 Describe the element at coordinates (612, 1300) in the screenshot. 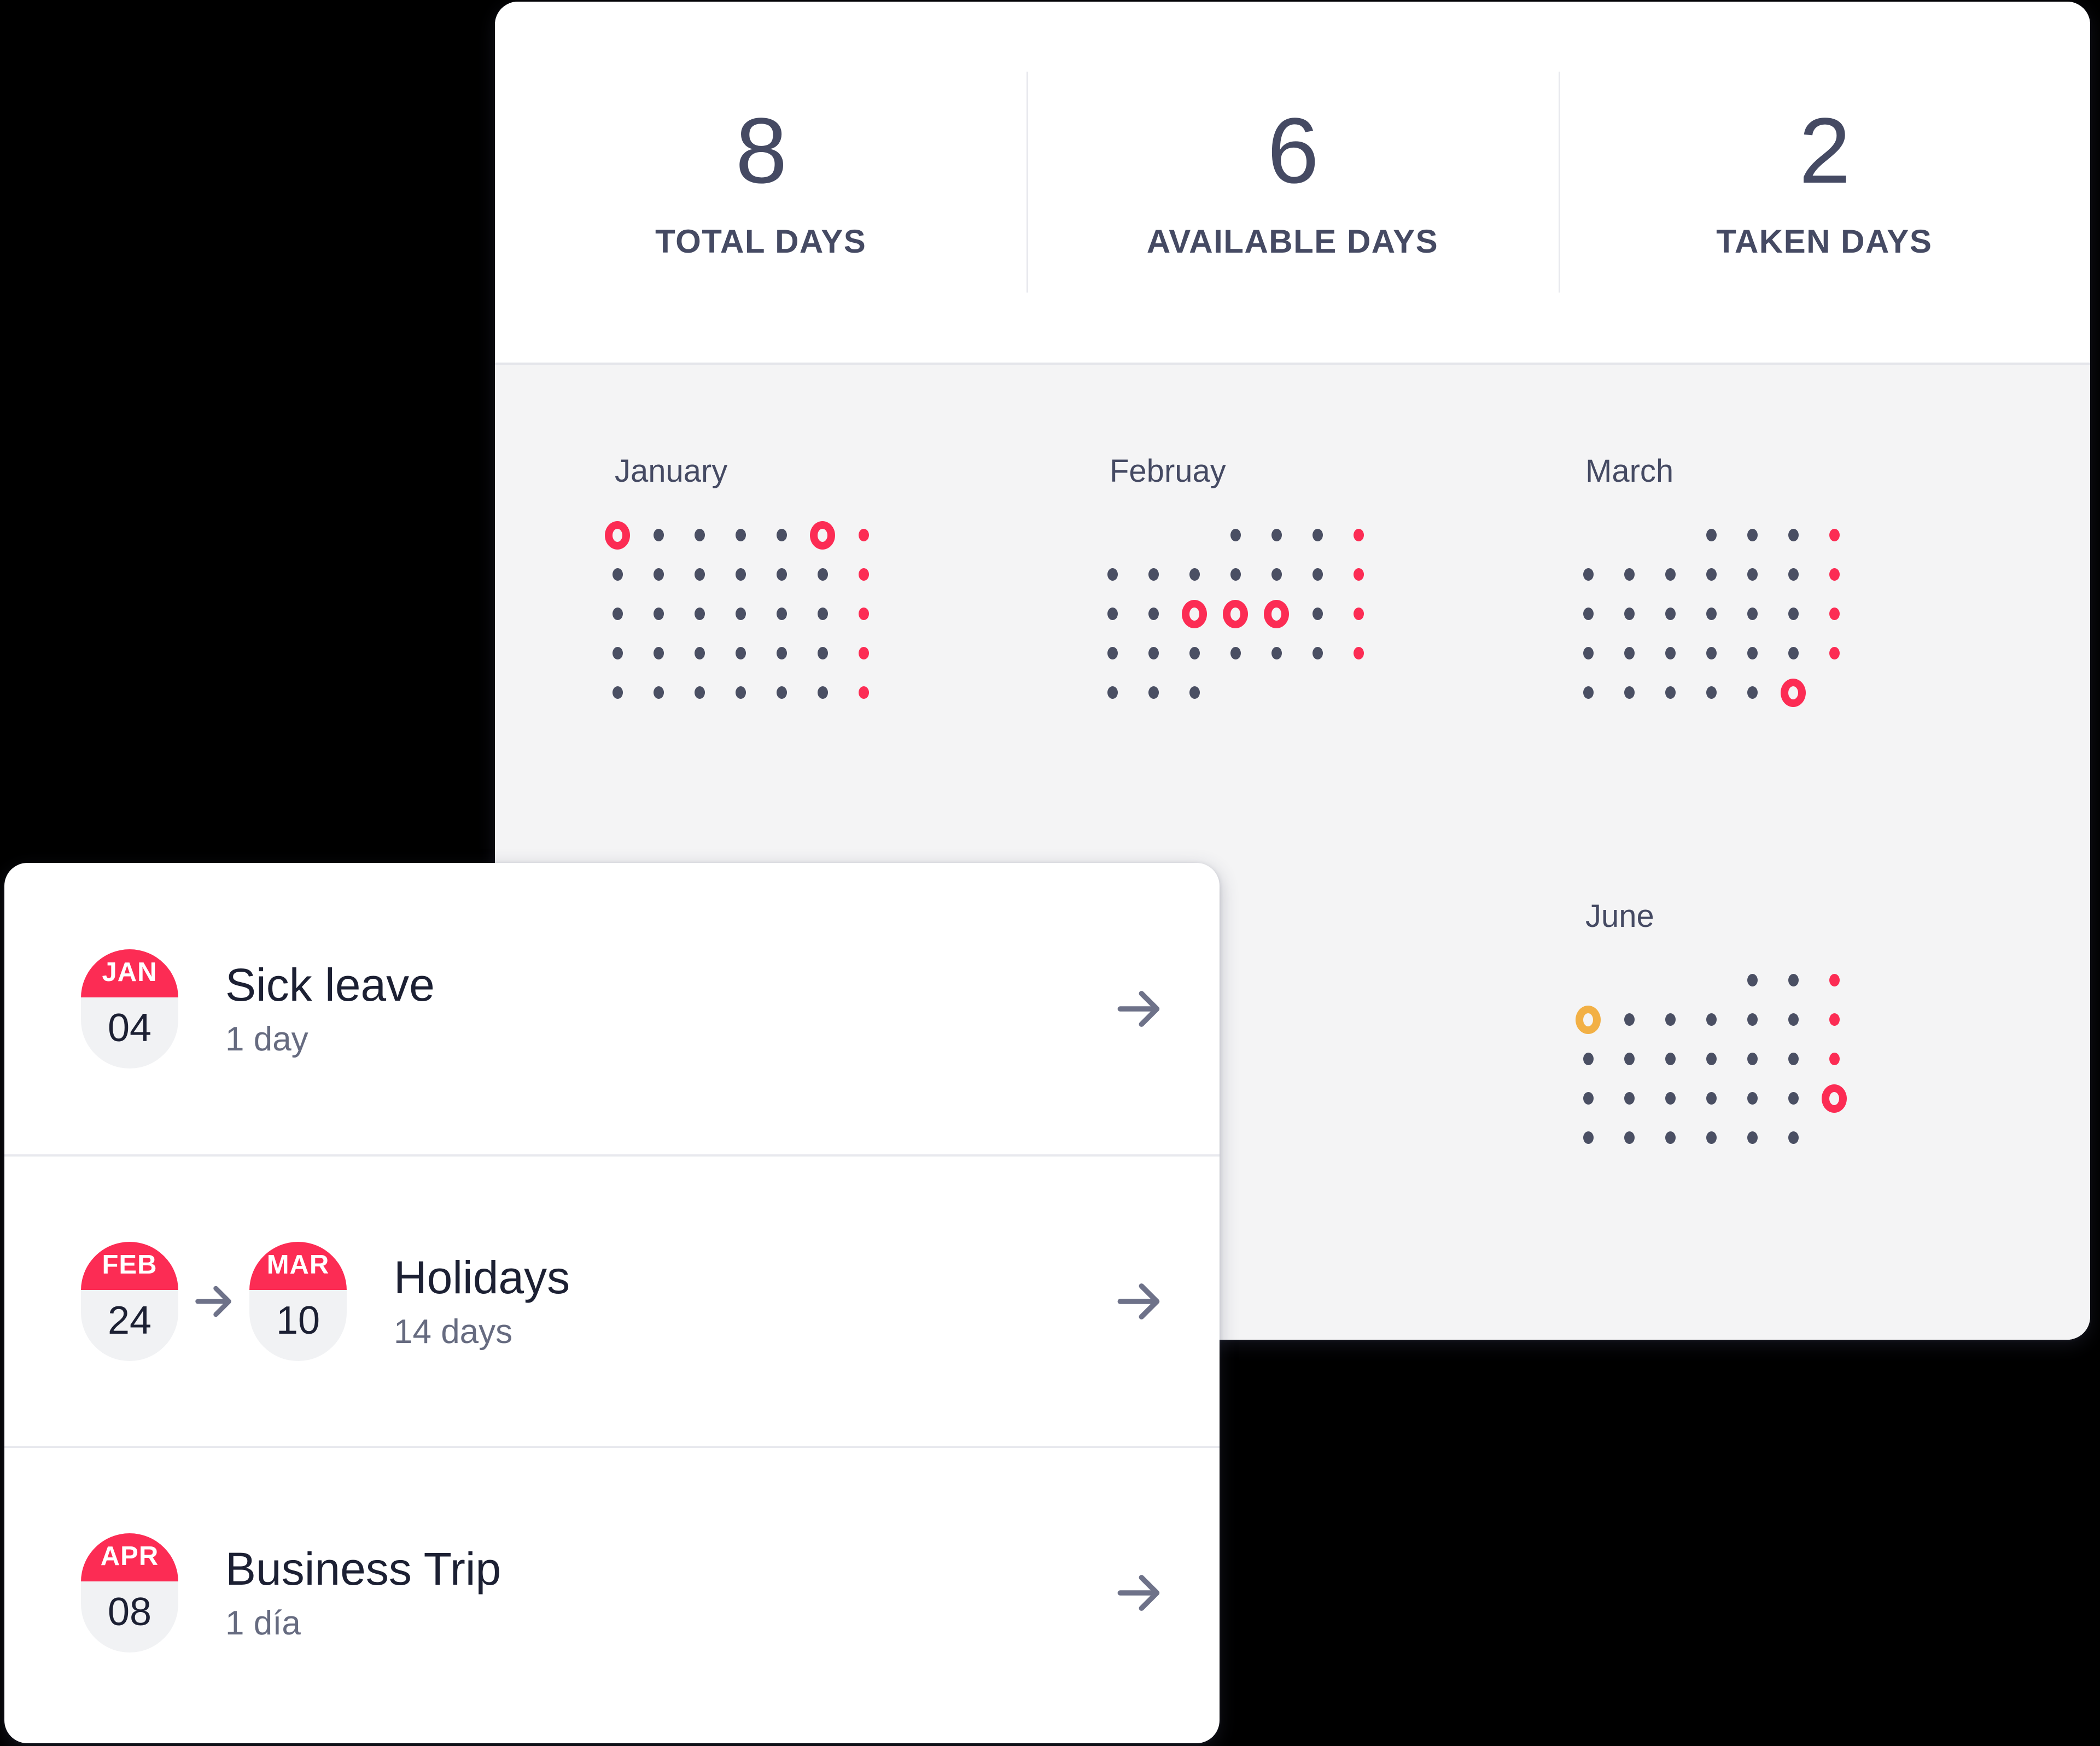

I see `leave-request-row: FEB 24 MAR 10 Holidays 14 days` at that location.